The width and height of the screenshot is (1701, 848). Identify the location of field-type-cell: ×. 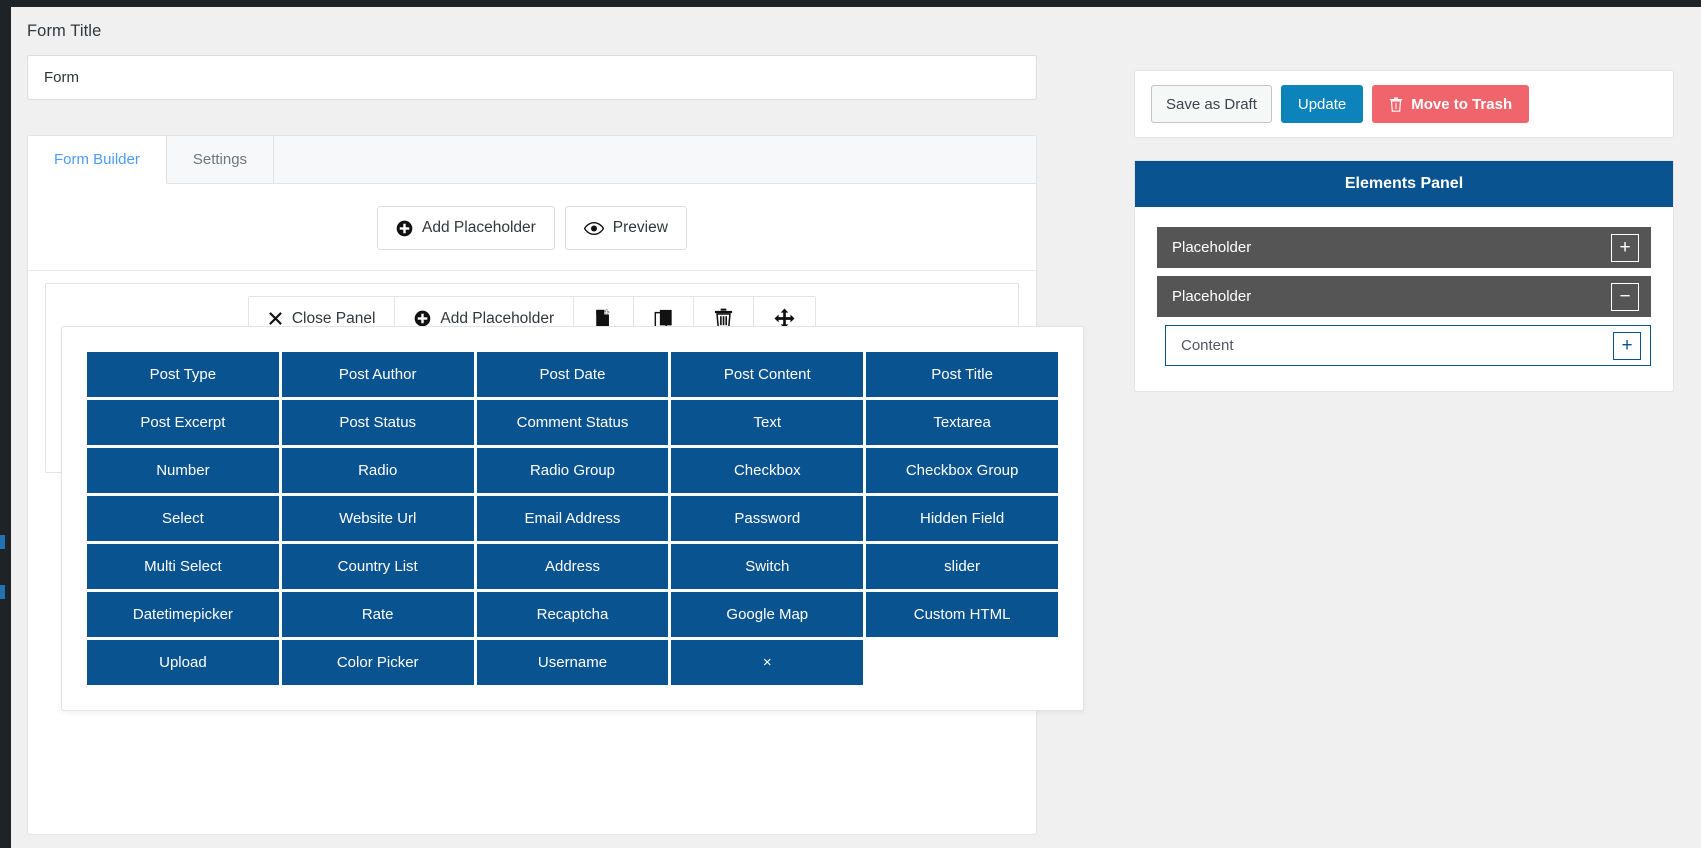
(767, 662).